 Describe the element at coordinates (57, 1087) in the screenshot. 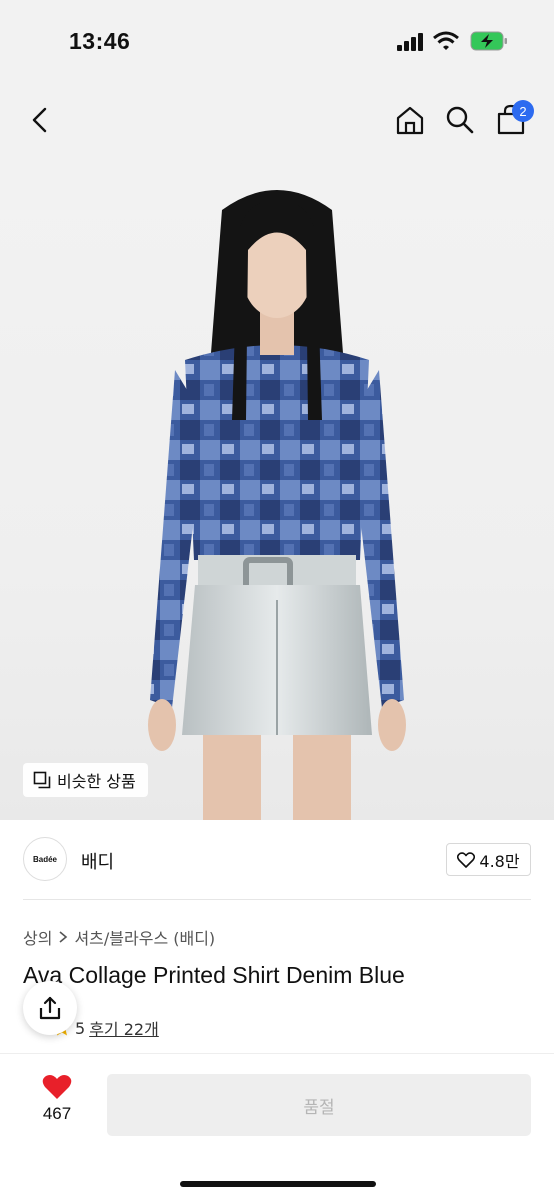

I see `heart-filled-icon` at that location.